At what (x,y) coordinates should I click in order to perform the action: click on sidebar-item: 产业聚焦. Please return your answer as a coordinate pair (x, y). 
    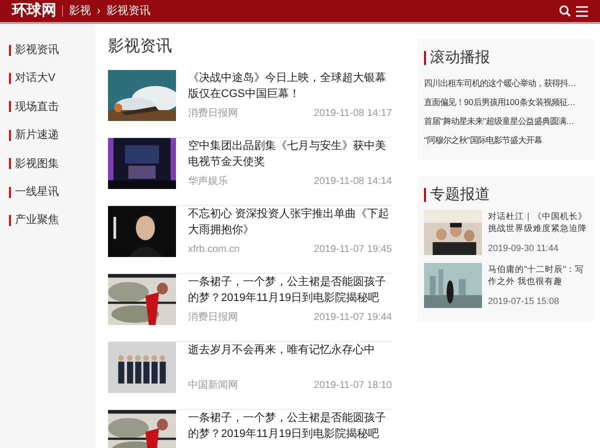
    Looking at the image, I should click on (37, 220).